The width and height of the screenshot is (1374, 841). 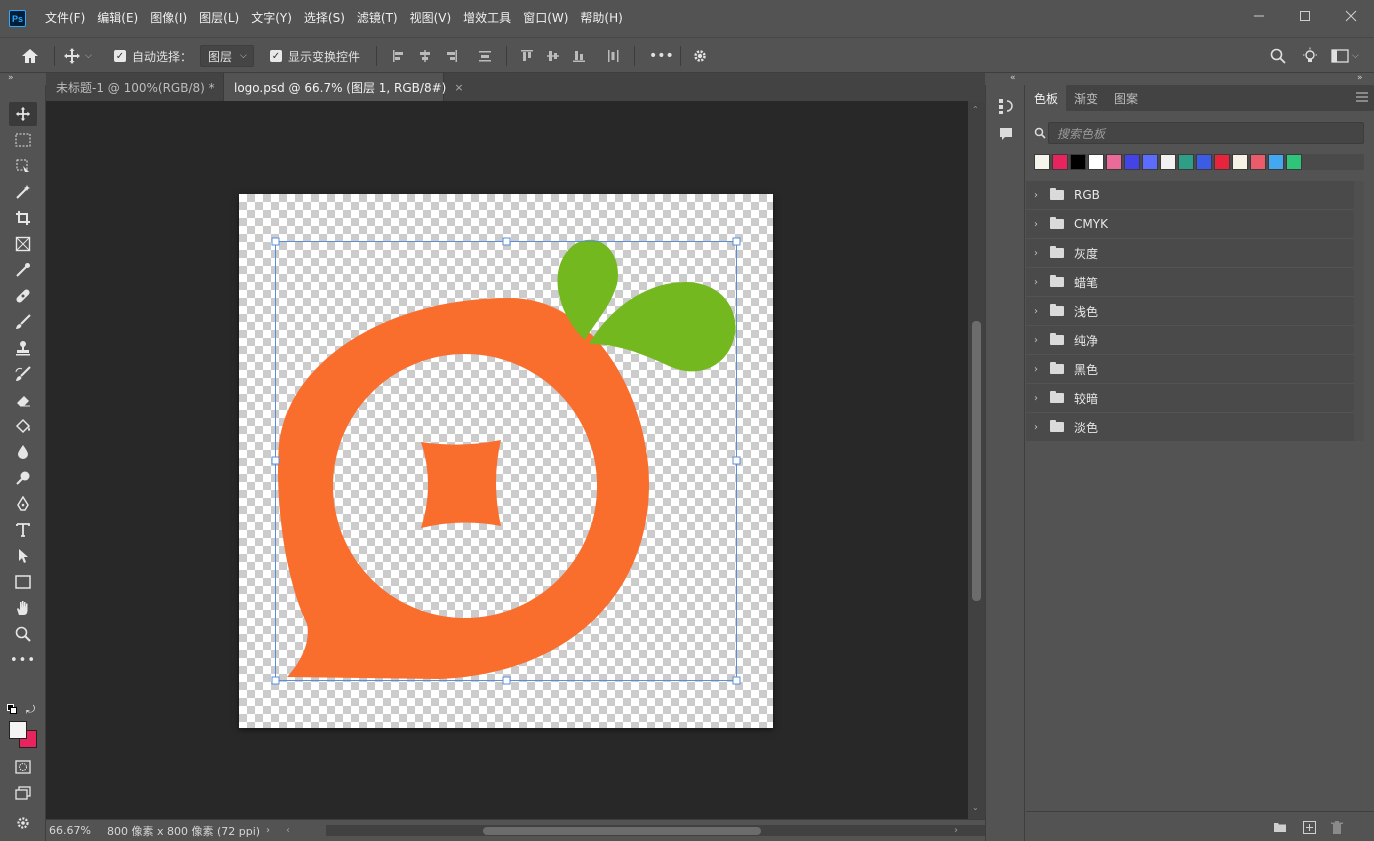 What do you see at coordinates (23, 767) in the screenshot?
I see `quick-mask-button` at bounding box center [23, 767].